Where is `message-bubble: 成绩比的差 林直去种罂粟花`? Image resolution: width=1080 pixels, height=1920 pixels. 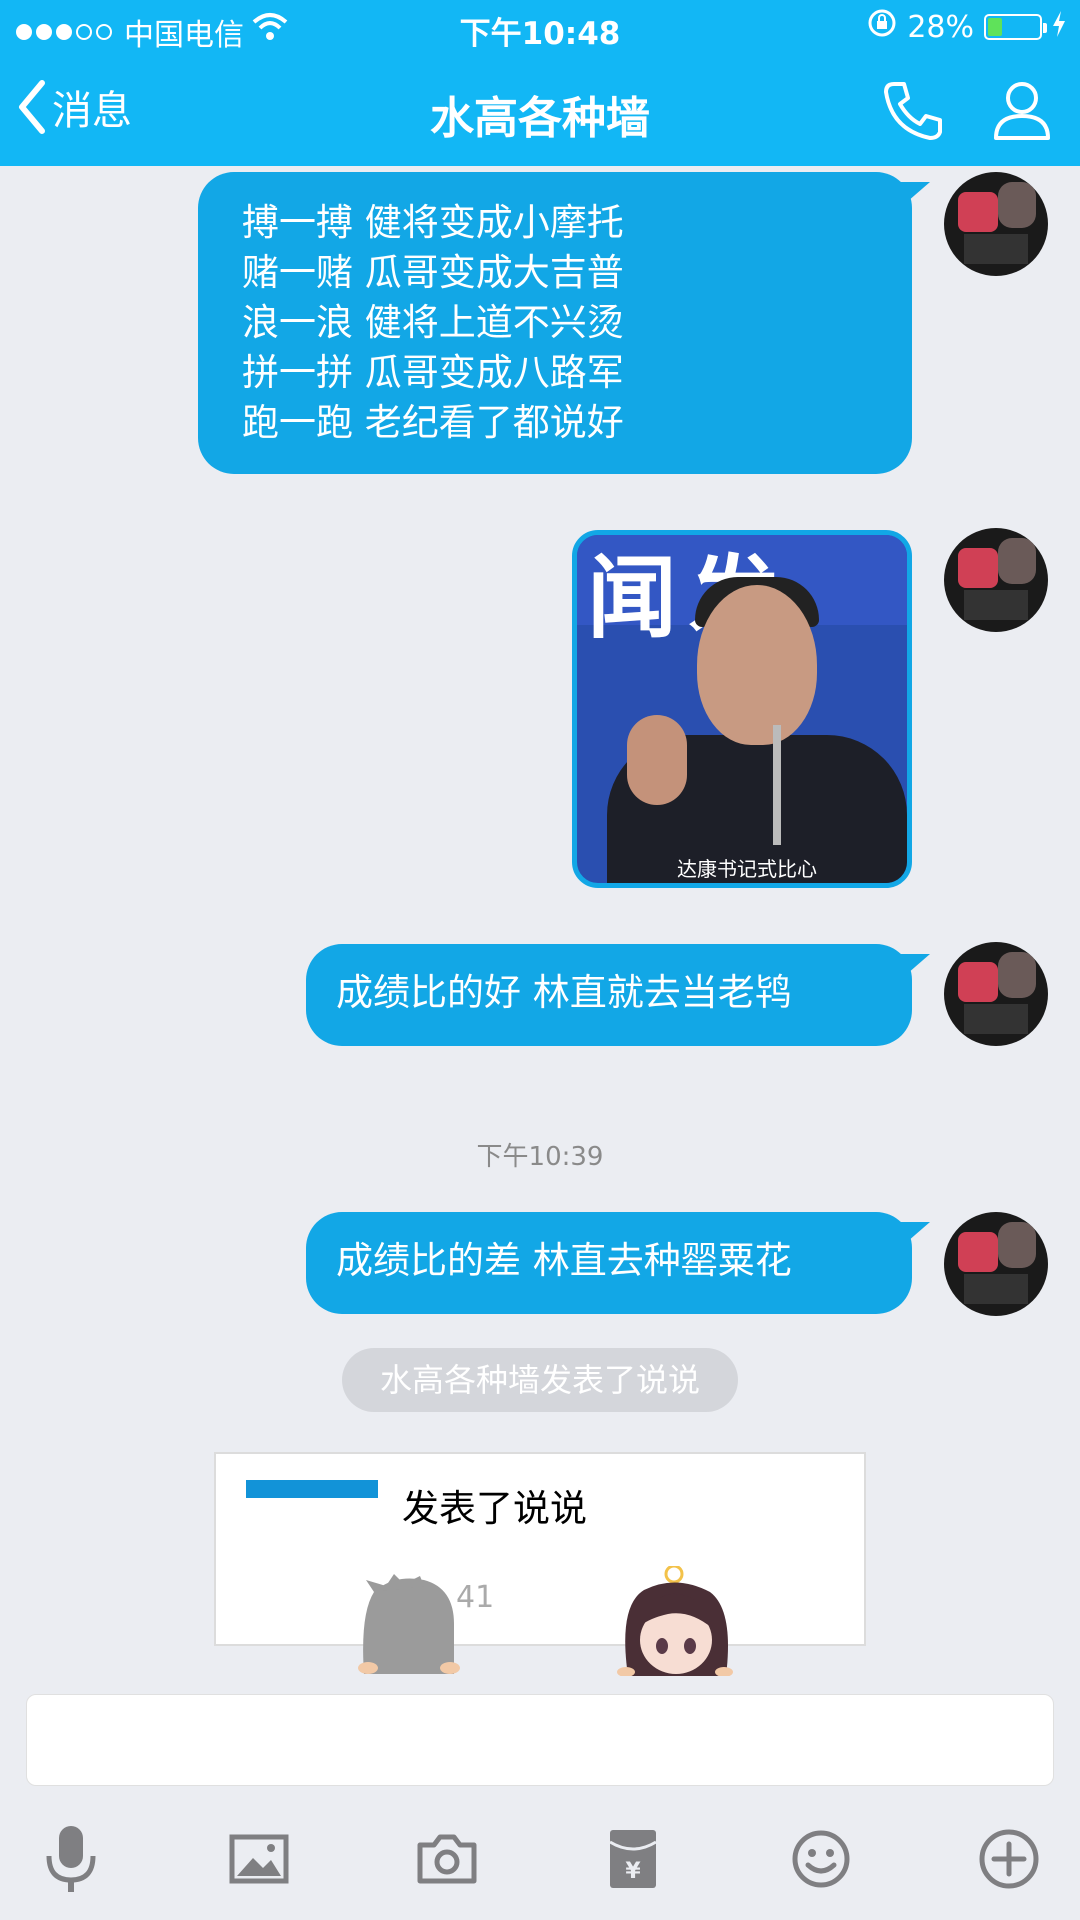 message-bubble: 成绩比的差 林直去种罂粟花 is located at coordinates (618, 1263).